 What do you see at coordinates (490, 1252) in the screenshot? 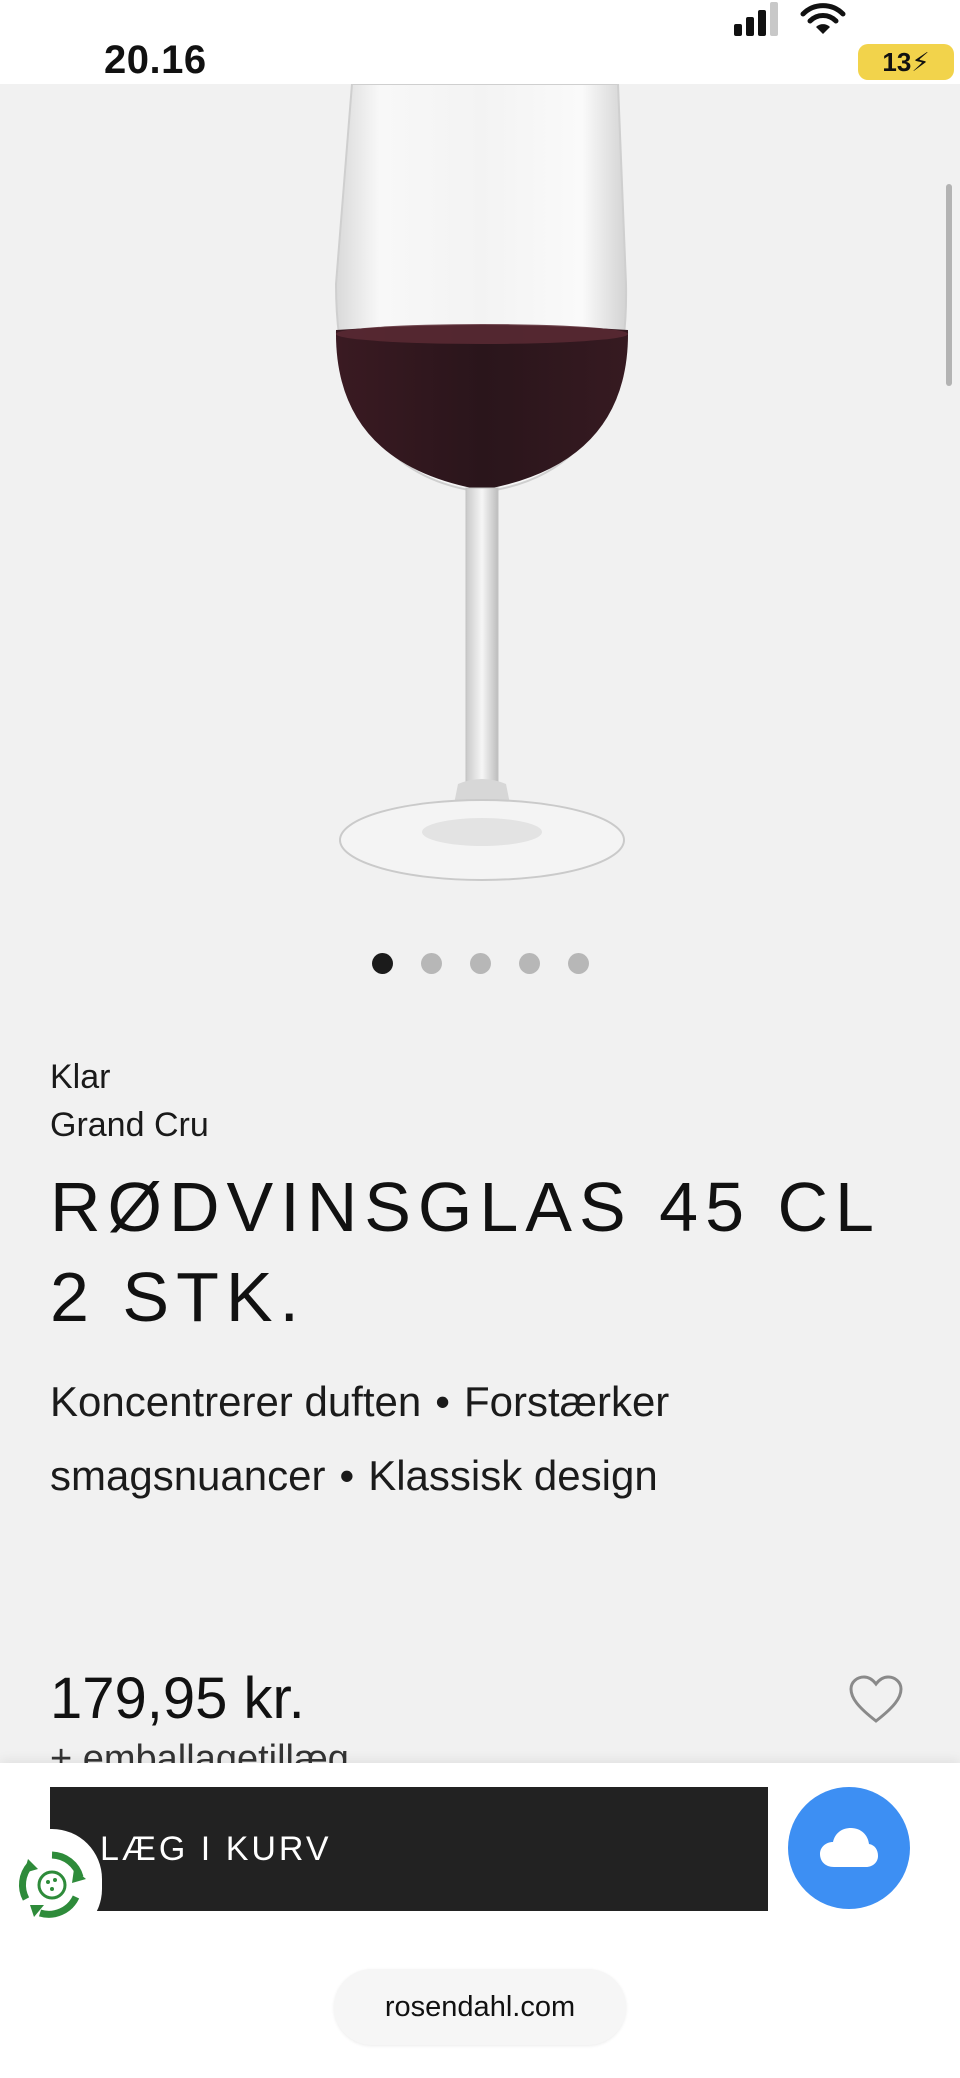
I see `product-title: RØDVINSGLAS 45 CL 2 STK.` at bounding box center [490, 1252].